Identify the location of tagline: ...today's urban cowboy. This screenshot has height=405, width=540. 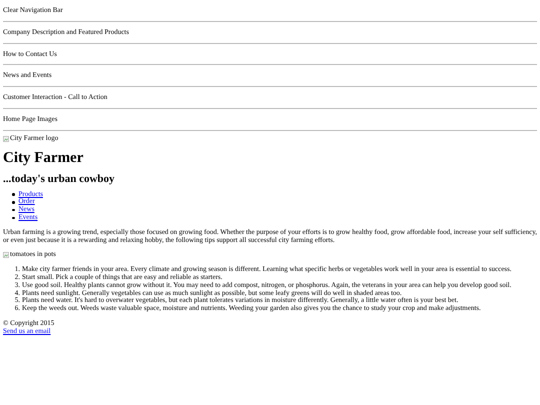
(59, 178).